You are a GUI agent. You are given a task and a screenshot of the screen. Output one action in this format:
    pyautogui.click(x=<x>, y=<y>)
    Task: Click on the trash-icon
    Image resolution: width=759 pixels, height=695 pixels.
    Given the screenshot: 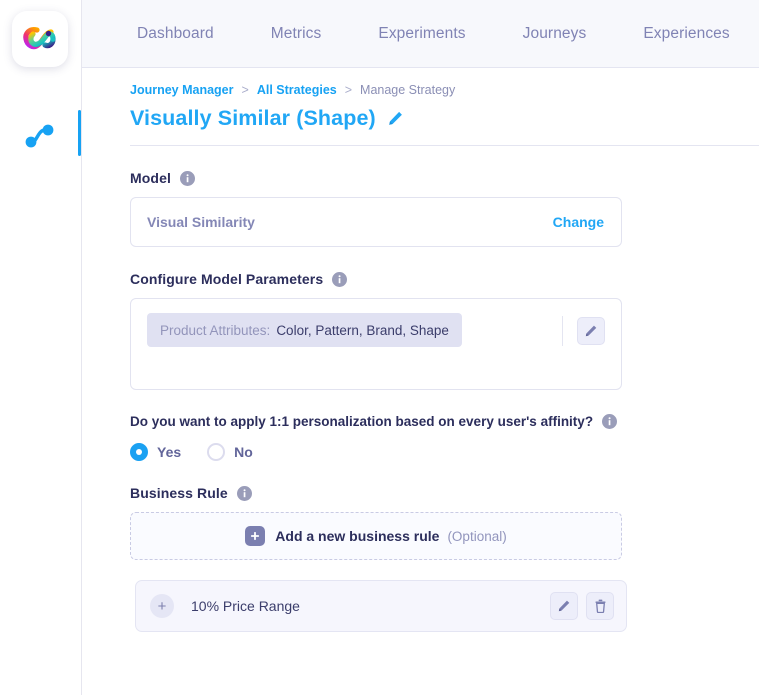 What is the action you would take?
    pyautogui.click(x=600, y=606)
    